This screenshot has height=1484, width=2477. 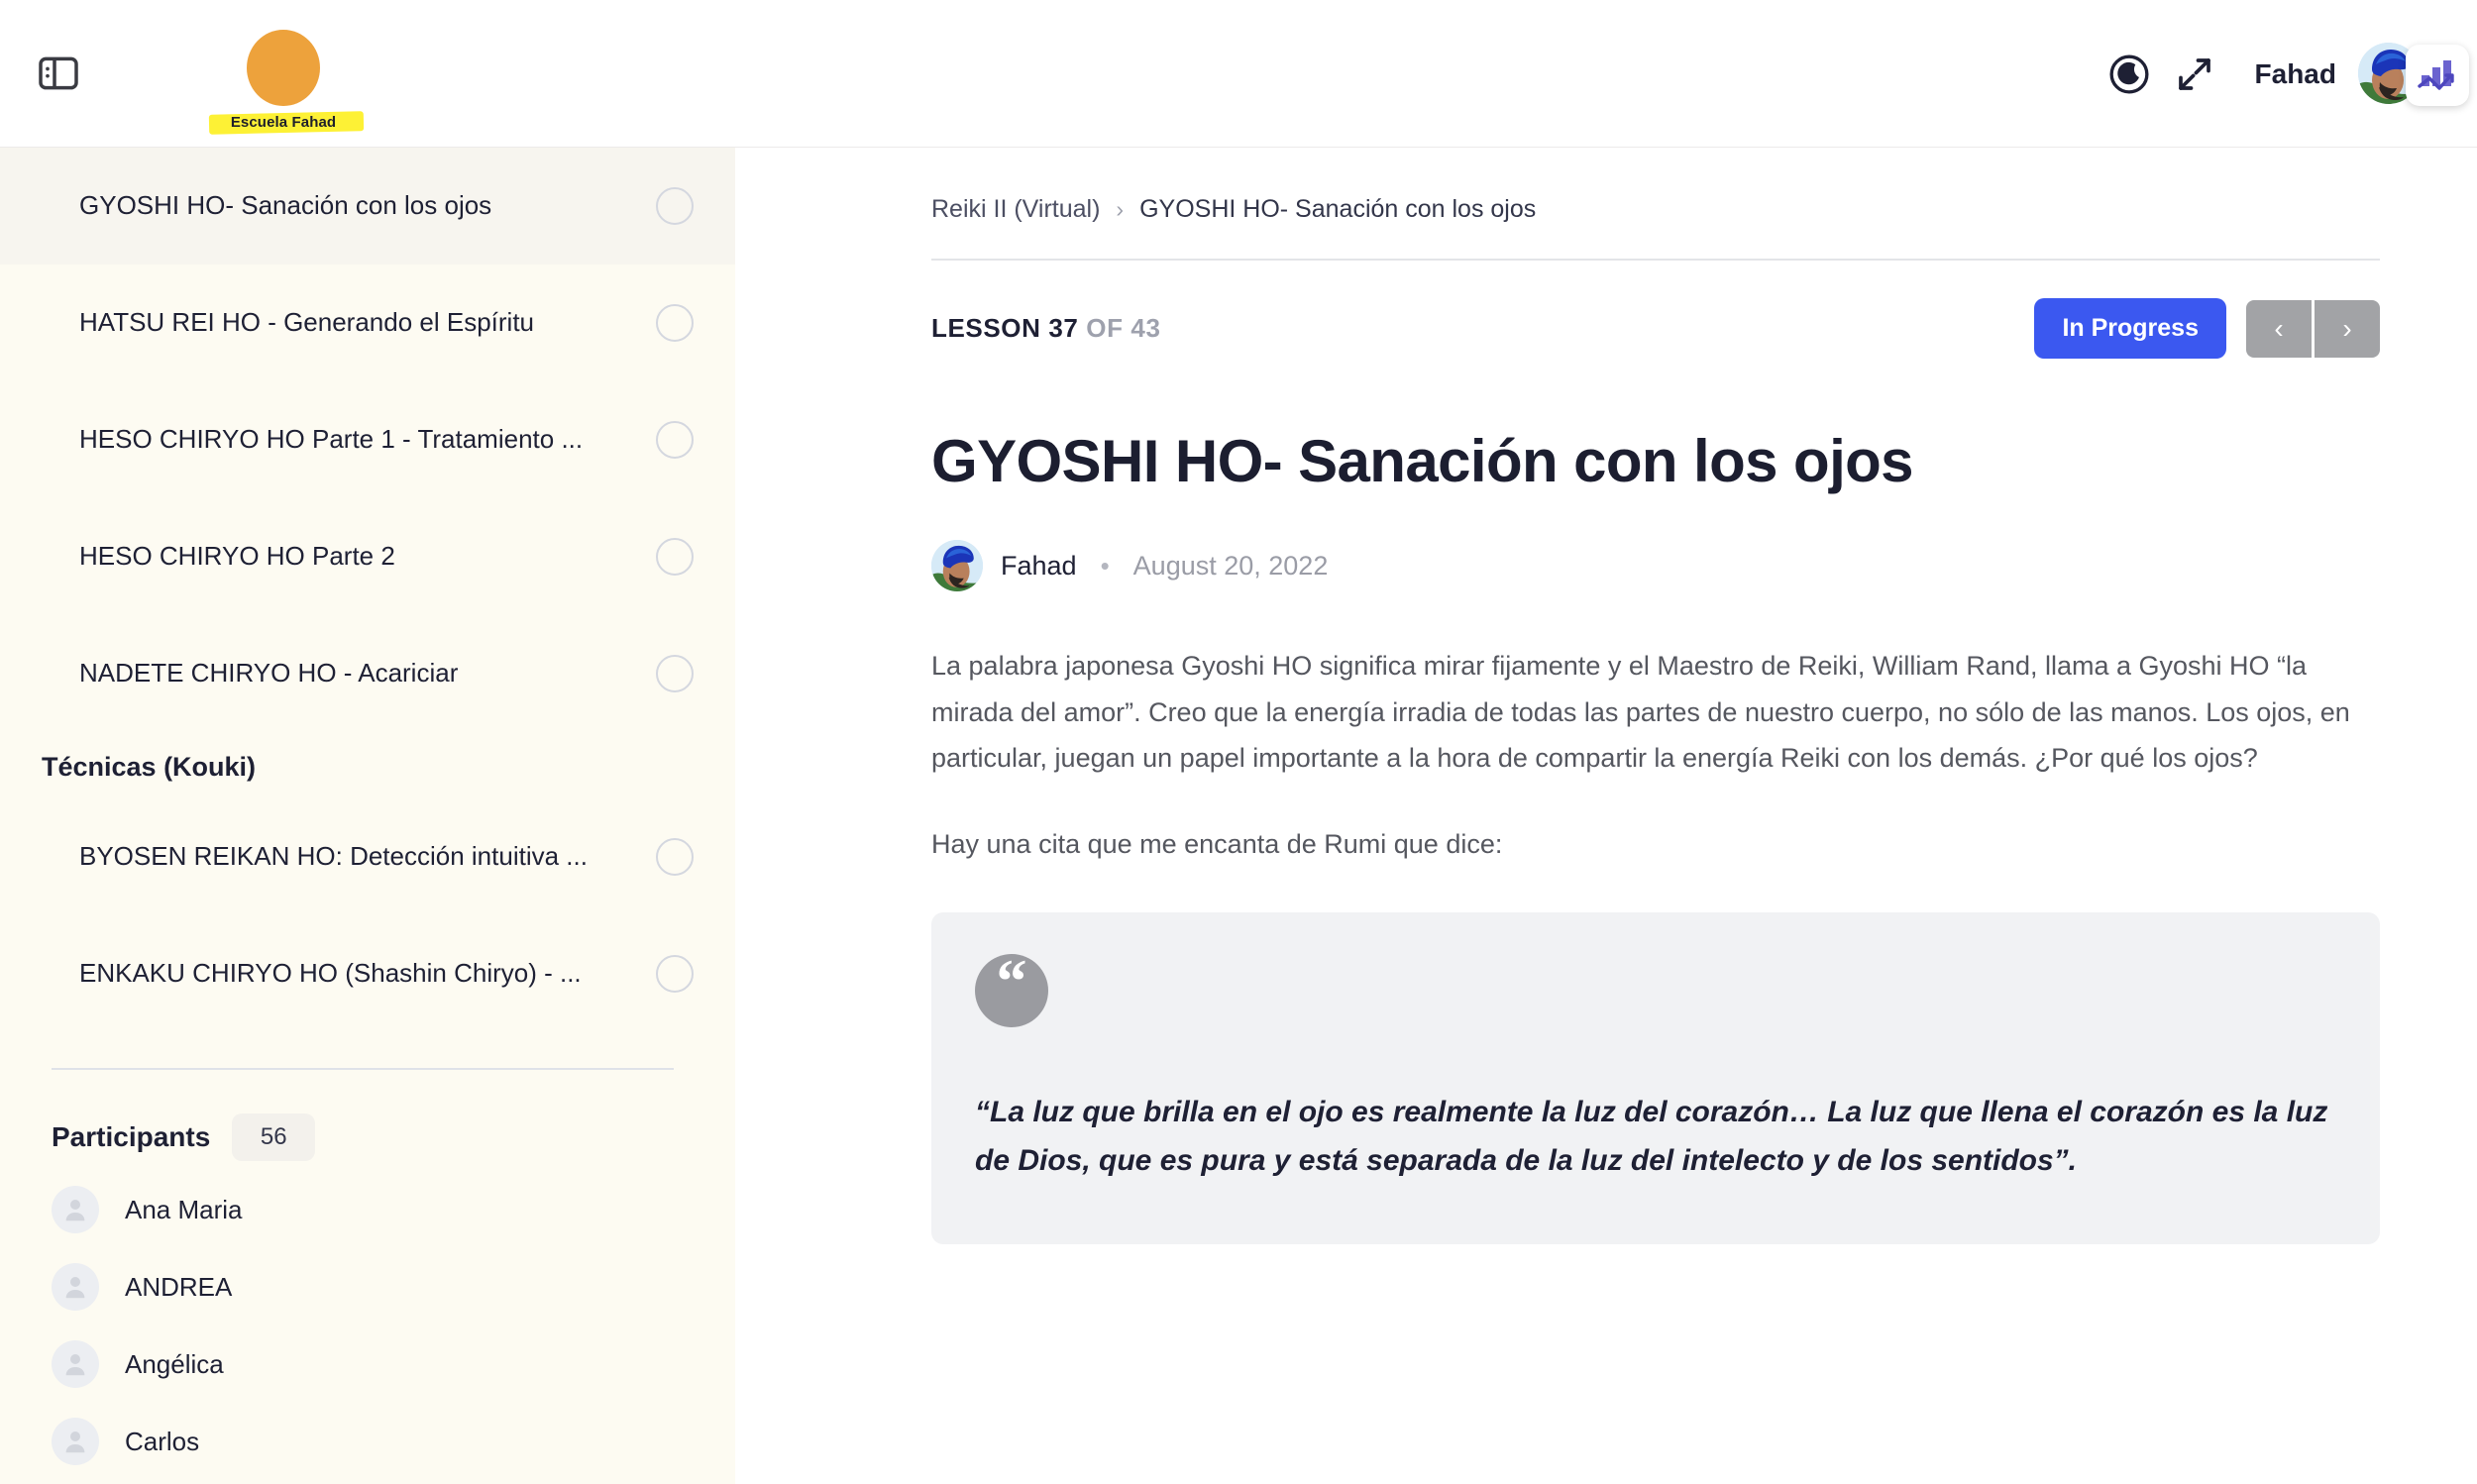 What do you see at coordinates (237, 557) in the screenshot?
I see `sidebar-lesson-label: HESO CHIRYO HO Parte 2` at bounding box center [237, 557].